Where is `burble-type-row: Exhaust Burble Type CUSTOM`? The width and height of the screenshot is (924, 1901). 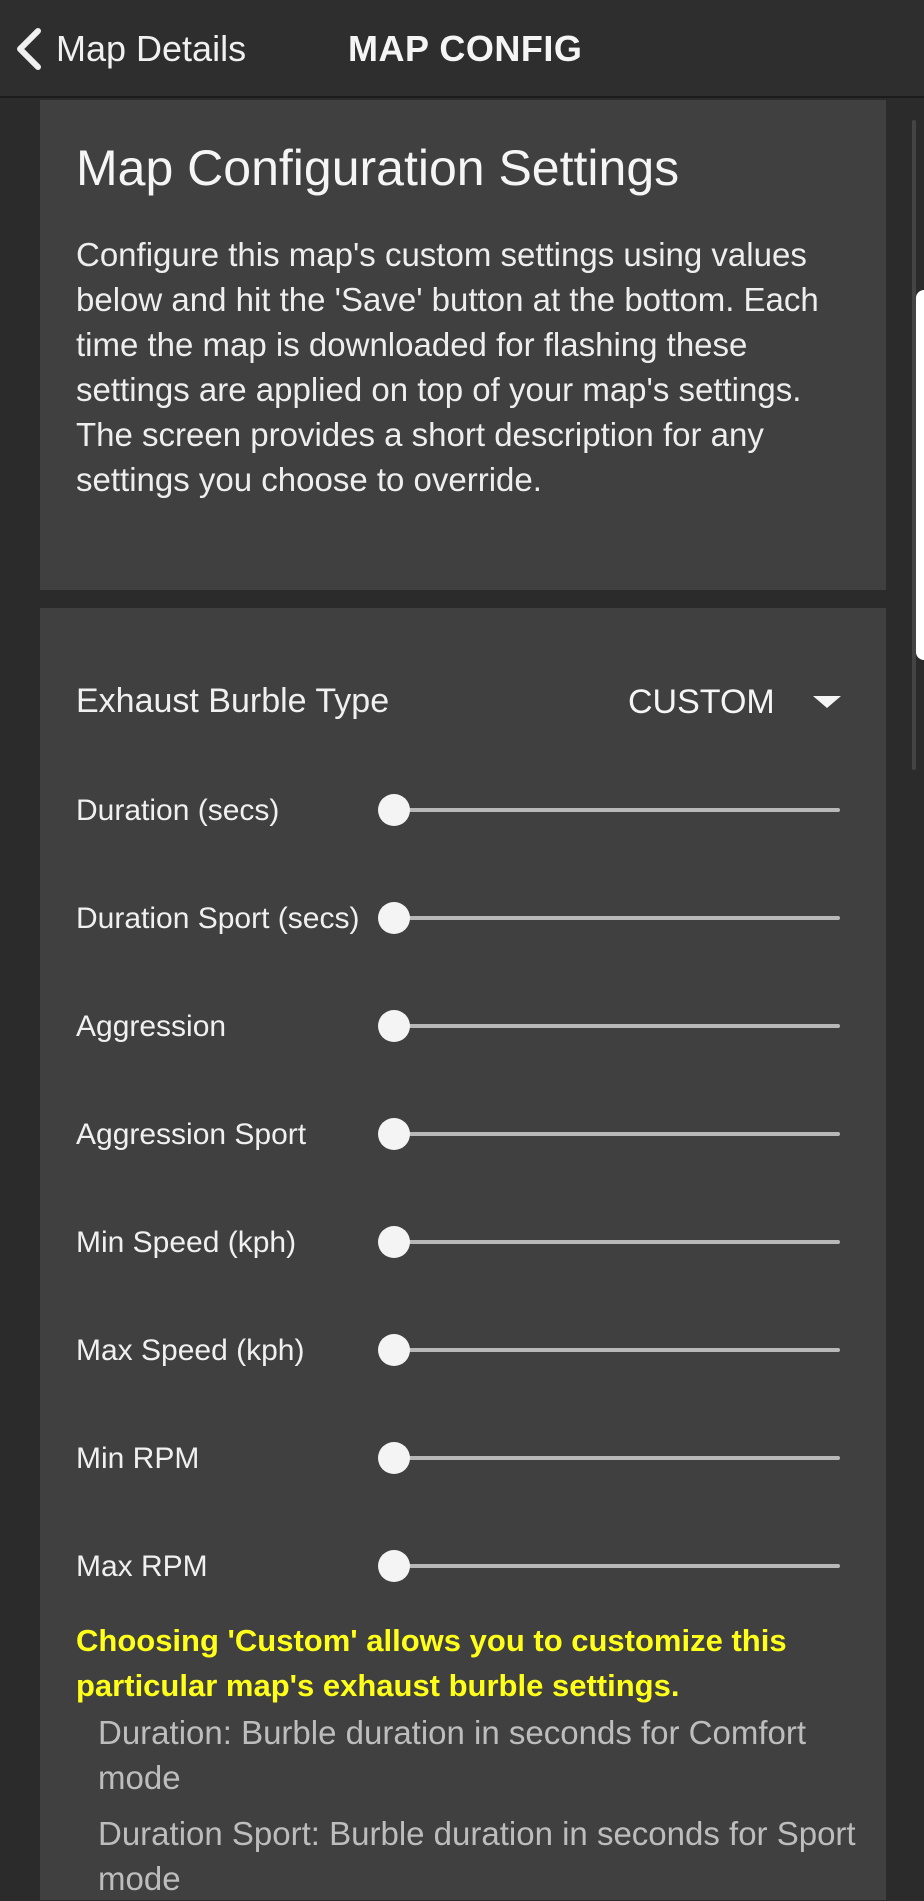
burble-type-row: Exhaust Burble Type CUSTOM is located at coordinates (463, 702).